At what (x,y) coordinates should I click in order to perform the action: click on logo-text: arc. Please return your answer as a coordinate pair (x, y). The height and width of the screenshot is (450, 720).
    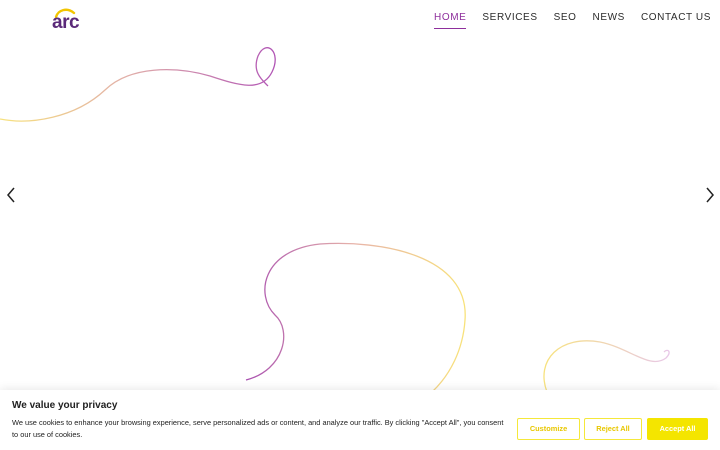
    Looking at the image, I should click on (66, 22).